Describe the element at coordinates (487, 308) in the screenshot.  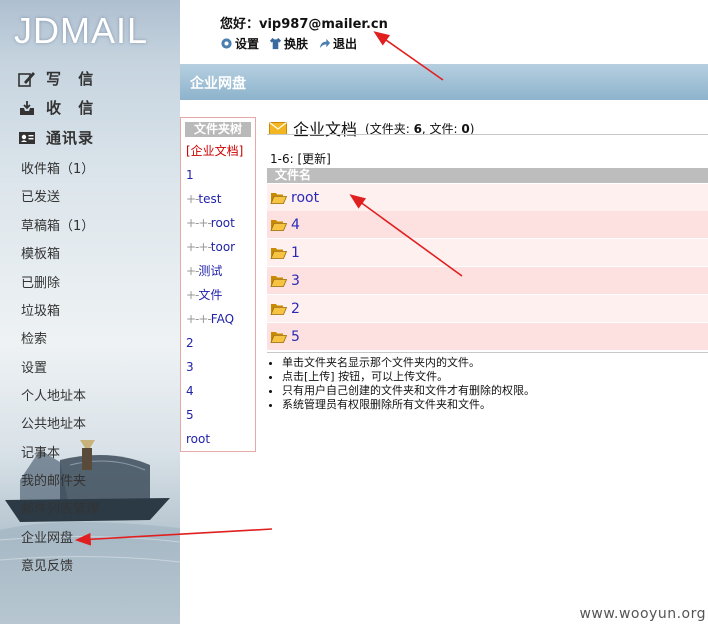
I see `folder-row: 2` at that location.